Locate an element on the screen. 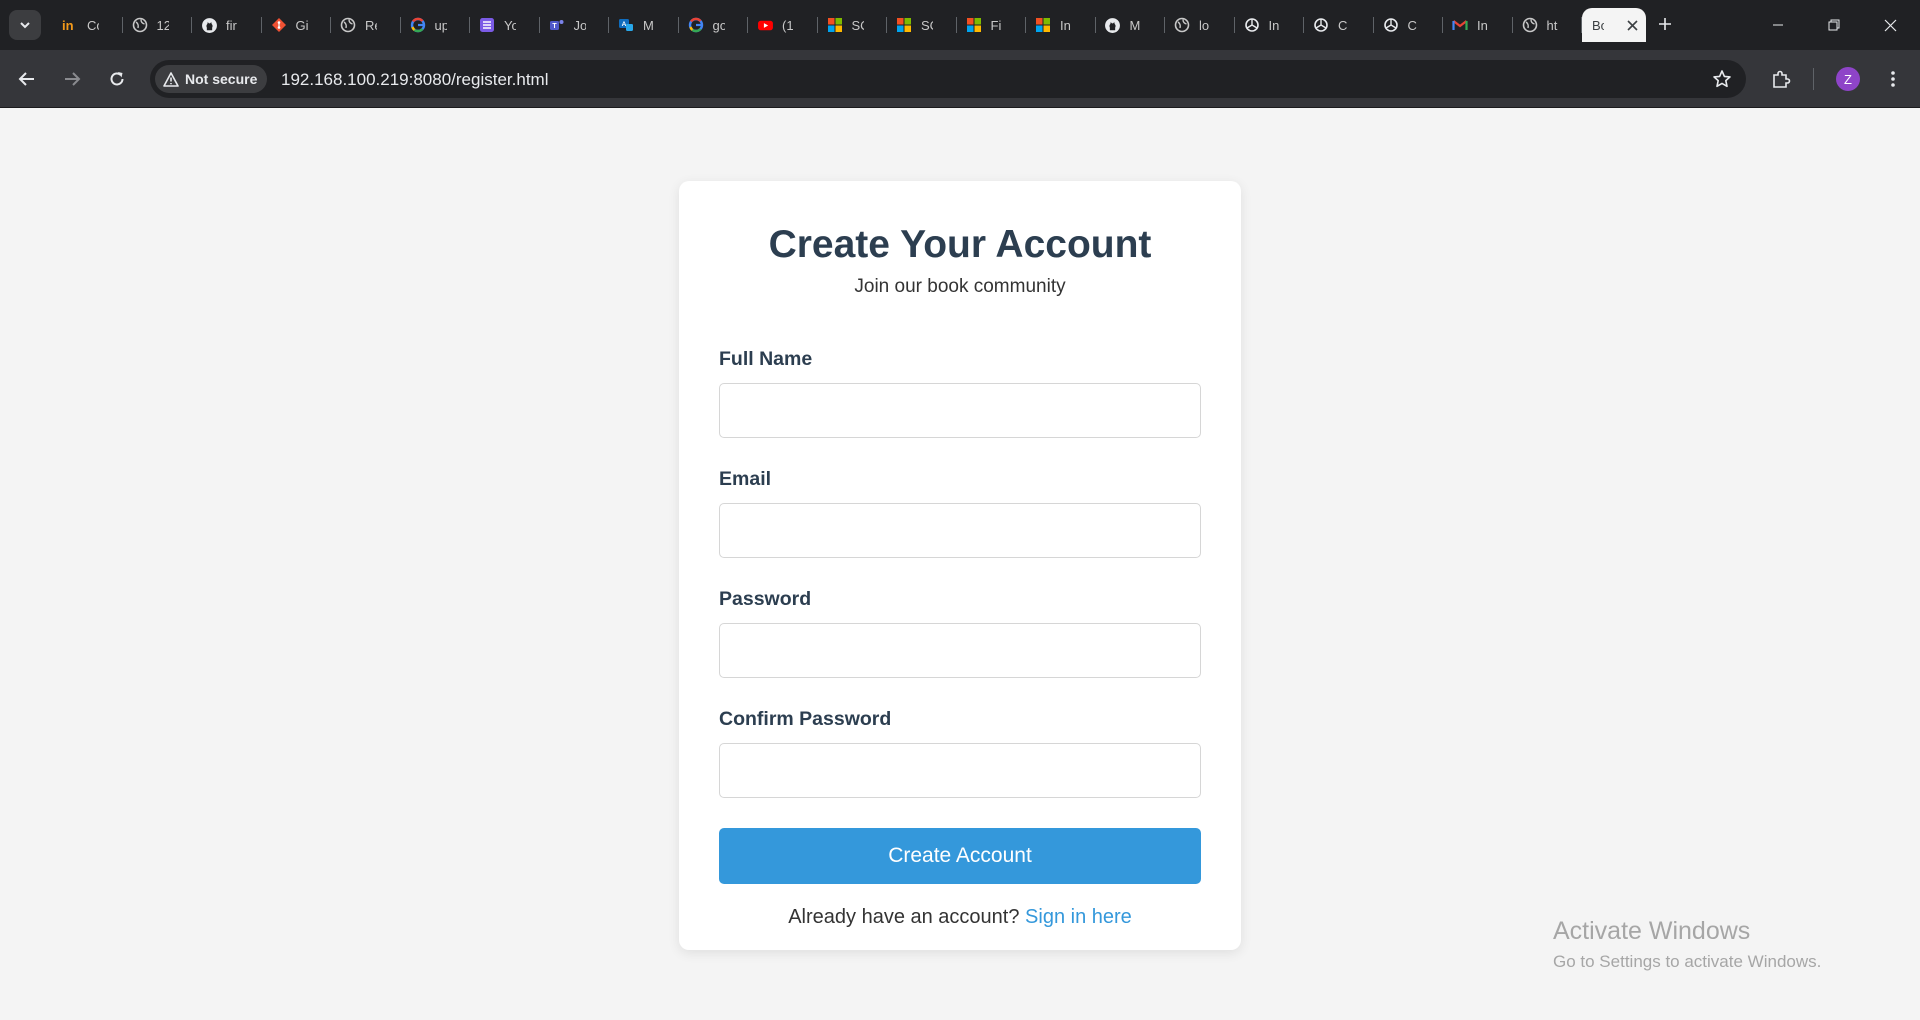 The height and width of the screenshot is (1020, 1920). tab-title: lo is located at coordinates (1204, 25).